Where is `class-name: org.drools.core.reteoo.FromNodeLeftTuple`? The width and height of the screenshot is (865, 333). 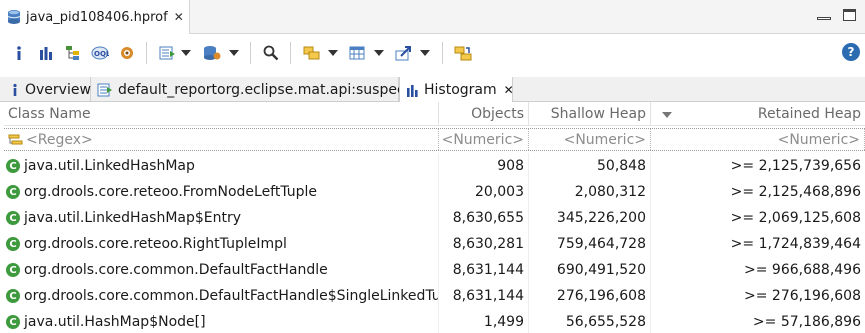 class-name: org.drools.core.reteoo.FromNodeLeftTuple is located at coordinates (171, 192).